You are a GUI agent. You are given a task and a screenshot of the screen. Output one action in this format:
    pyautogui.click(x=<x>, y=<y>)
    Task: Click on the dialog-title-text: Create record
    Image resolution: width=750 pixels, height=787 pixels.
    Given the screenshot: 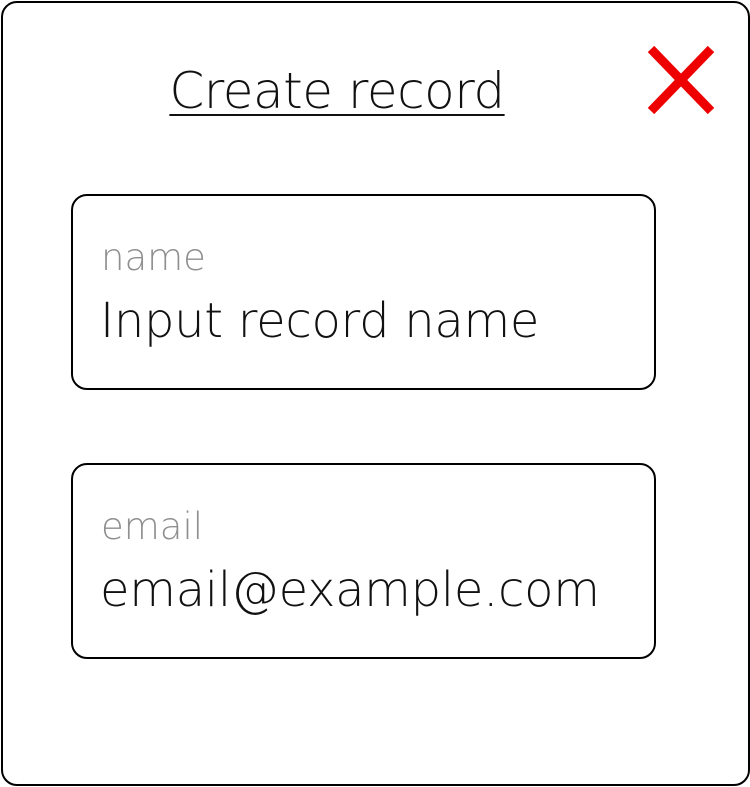 What is the action you would take?
    pyautogui.click(x=337, y=91)
    